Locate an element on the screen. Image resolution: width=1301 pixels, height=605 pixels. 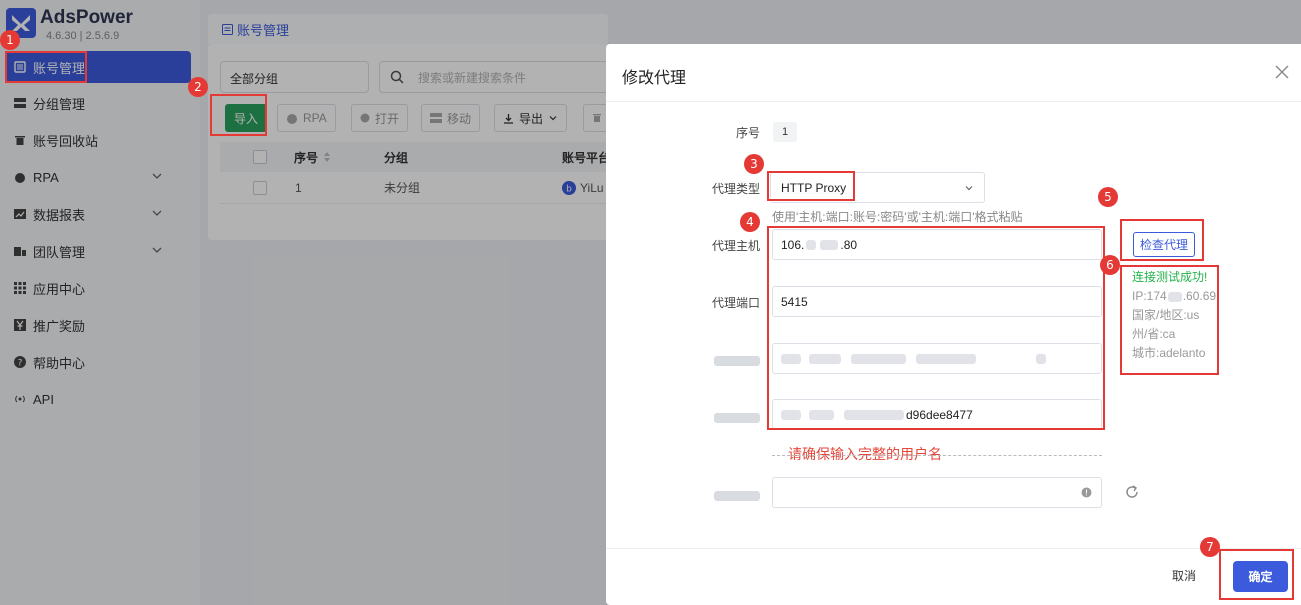
proxy-account-label is located at coordinates (737, 359).